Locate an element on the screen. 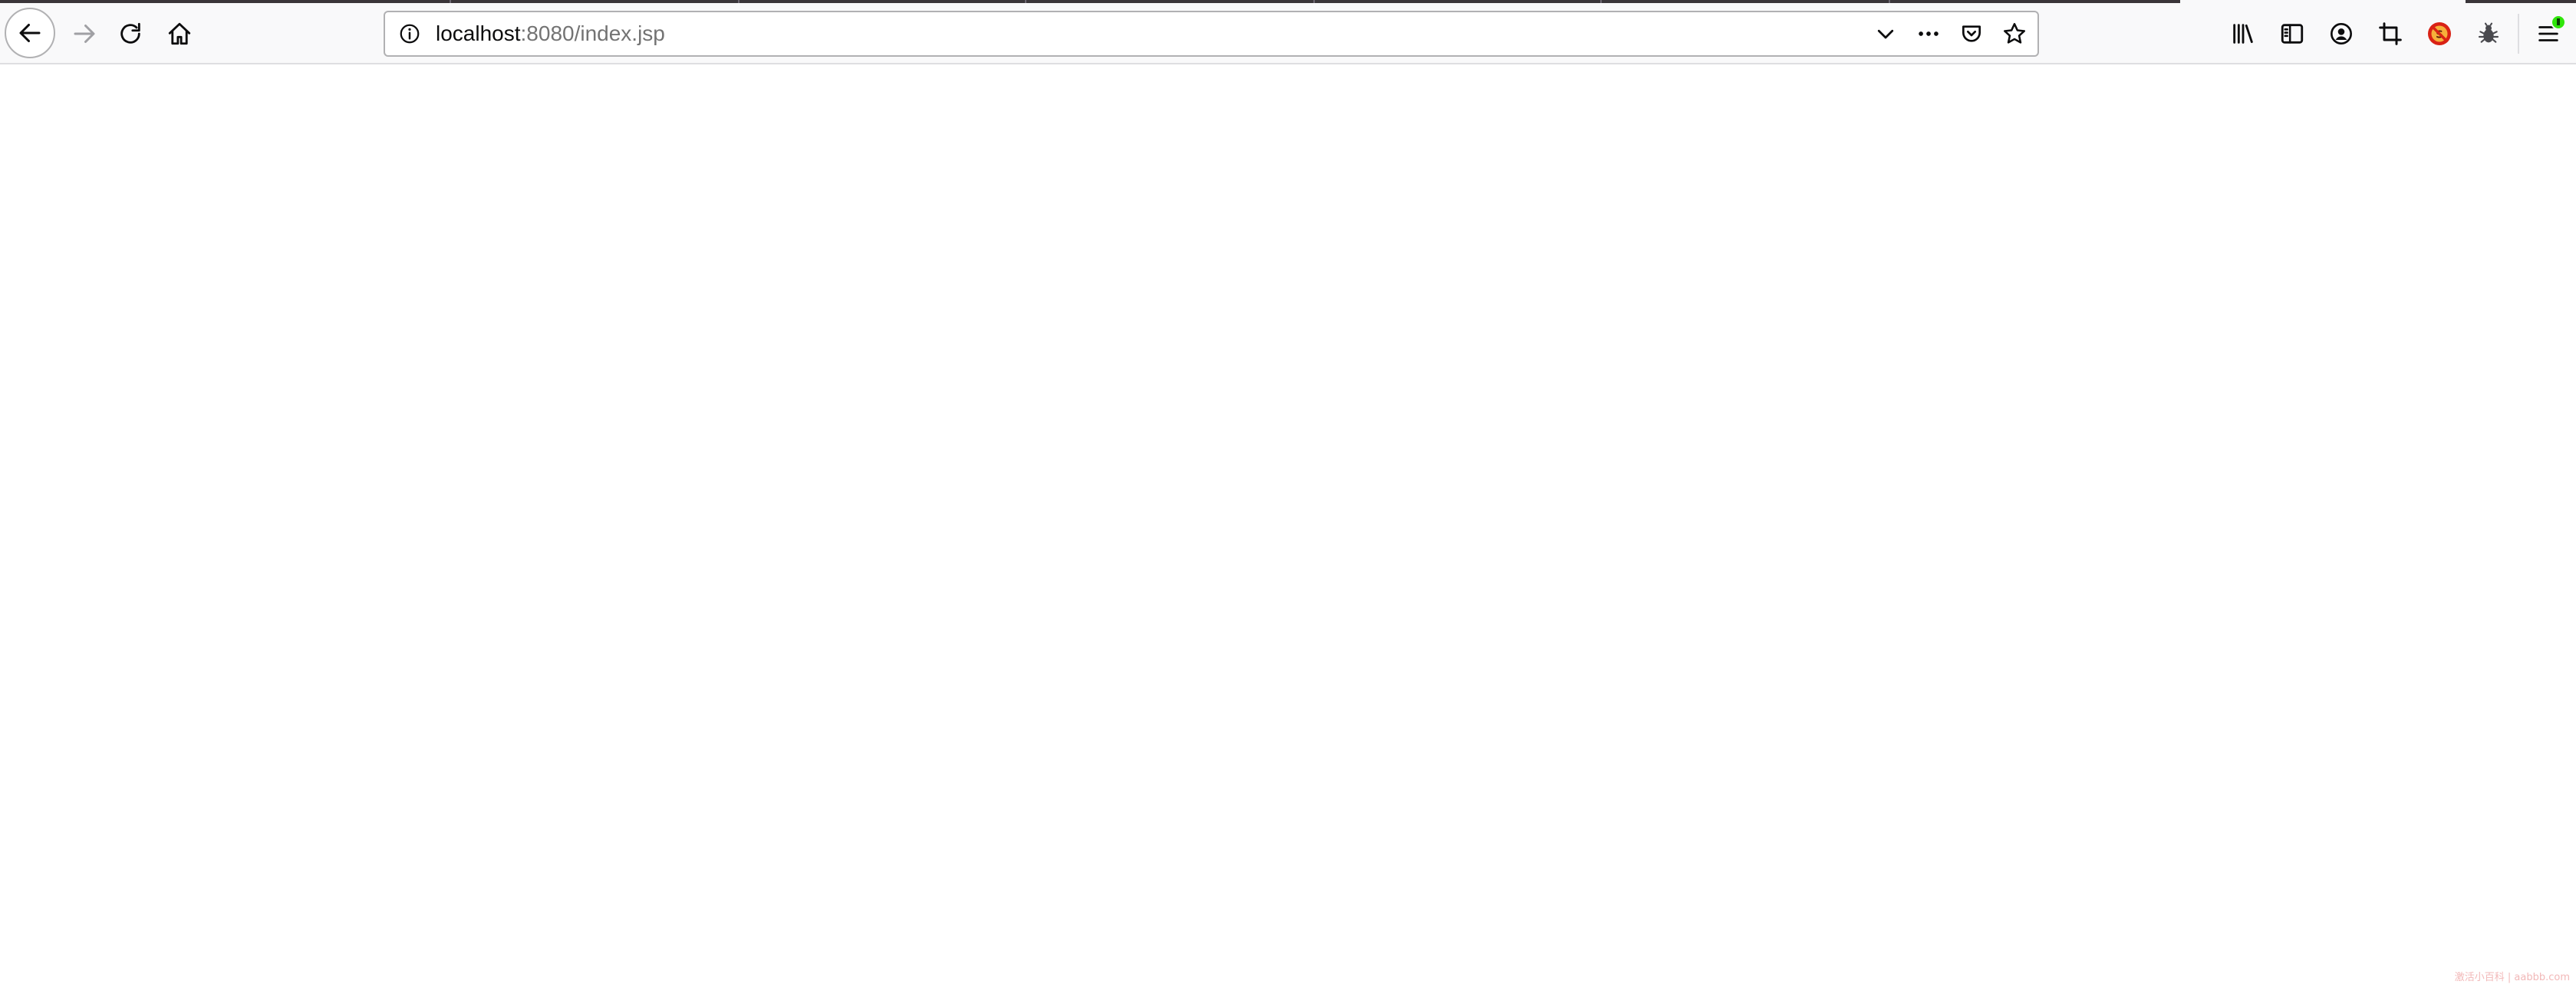  bug-icon is located at coordinates (2488, 33).